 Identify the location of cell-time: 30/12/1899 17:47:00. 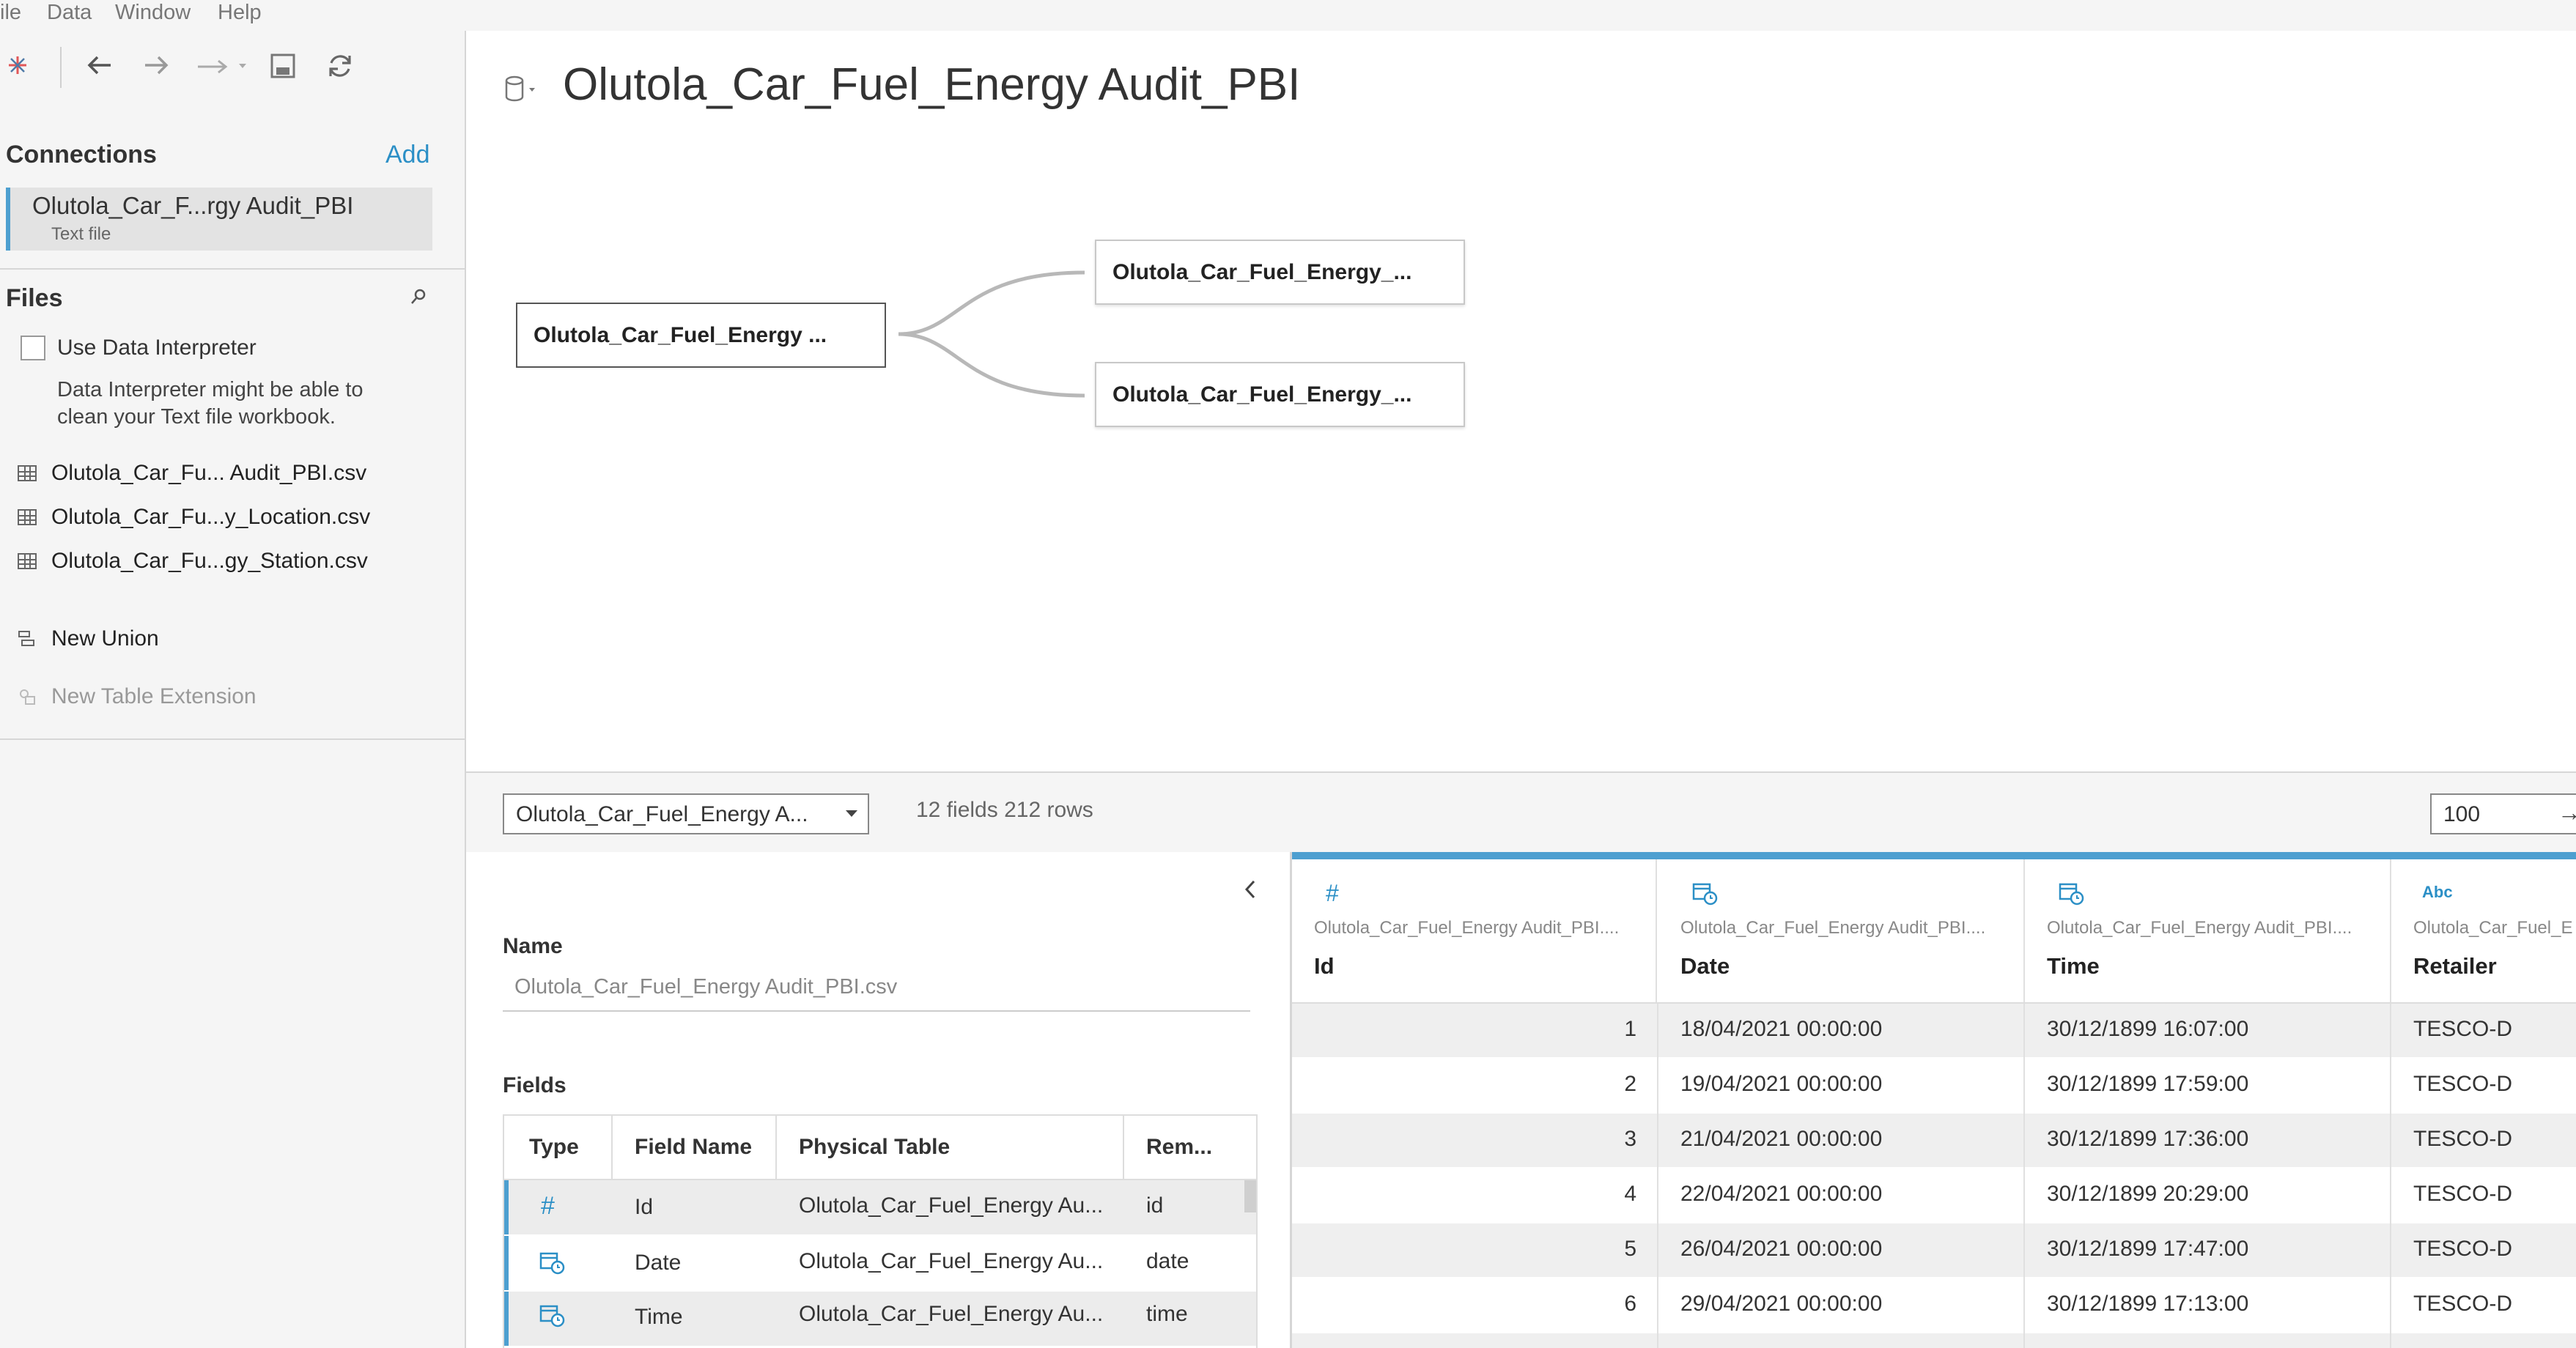
(2148, 1249).